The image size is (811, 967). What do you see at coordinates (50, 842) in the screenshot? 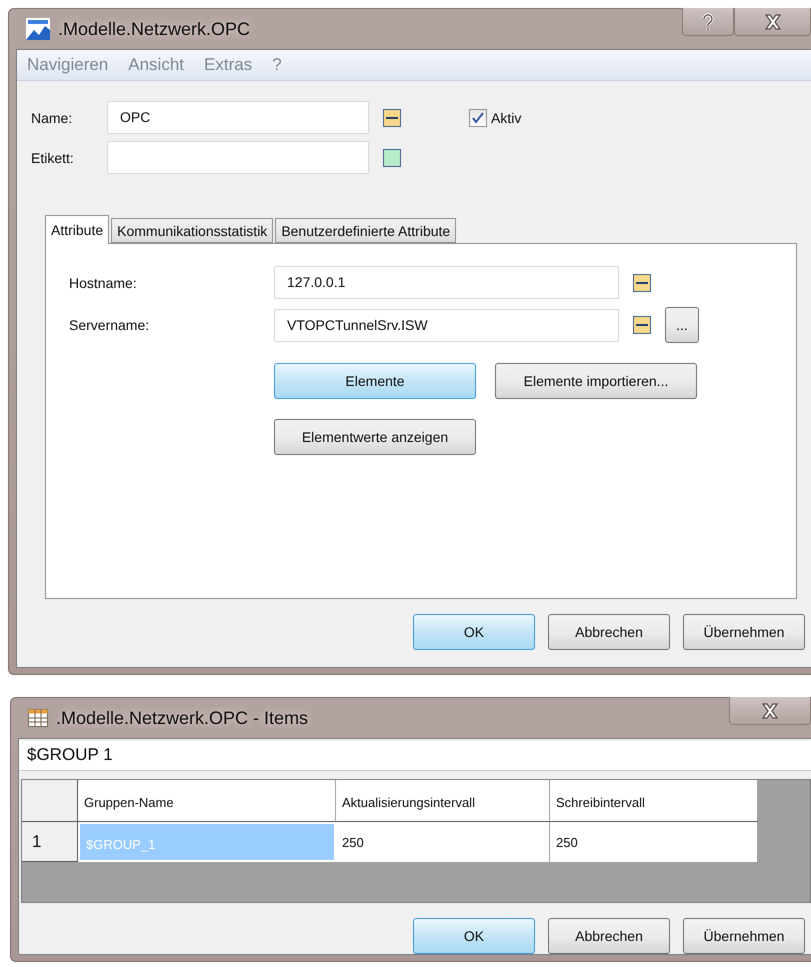
I see `row-header: 1` at bounding box center [50, 842].